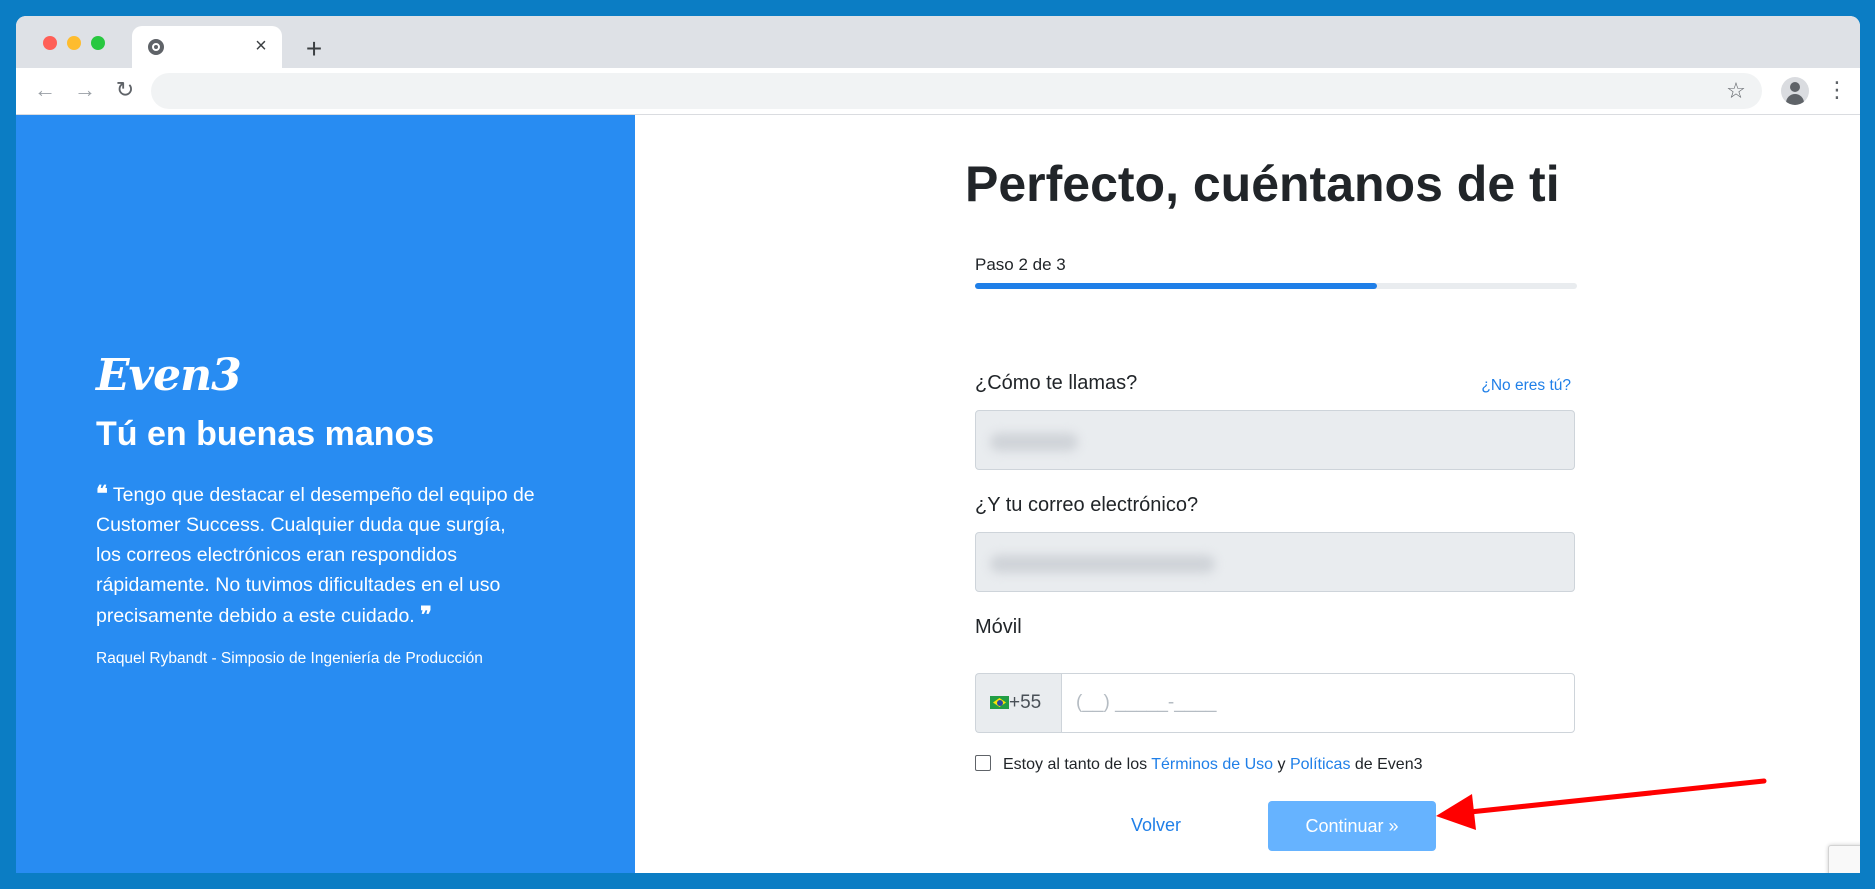 Image resolution: width=1875 pixels, height=889 pixels. Describe the element at coordinates (1087, 505) in the screenshot. I see `email-label: ¿Y tu correo electrónico?` at that location.